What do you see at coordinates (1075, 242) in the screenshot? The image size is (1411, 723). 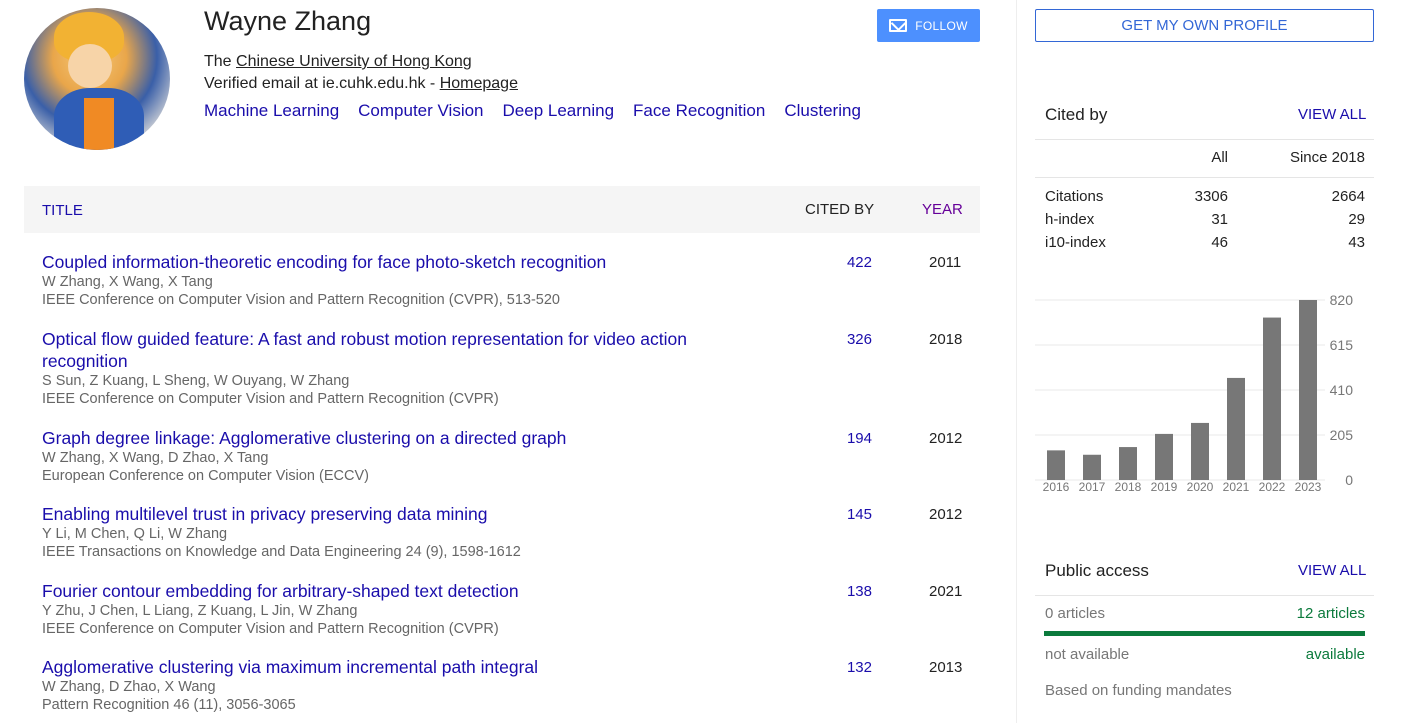 I see `stat-label: i10-index` at bounding box center [1075, 242].